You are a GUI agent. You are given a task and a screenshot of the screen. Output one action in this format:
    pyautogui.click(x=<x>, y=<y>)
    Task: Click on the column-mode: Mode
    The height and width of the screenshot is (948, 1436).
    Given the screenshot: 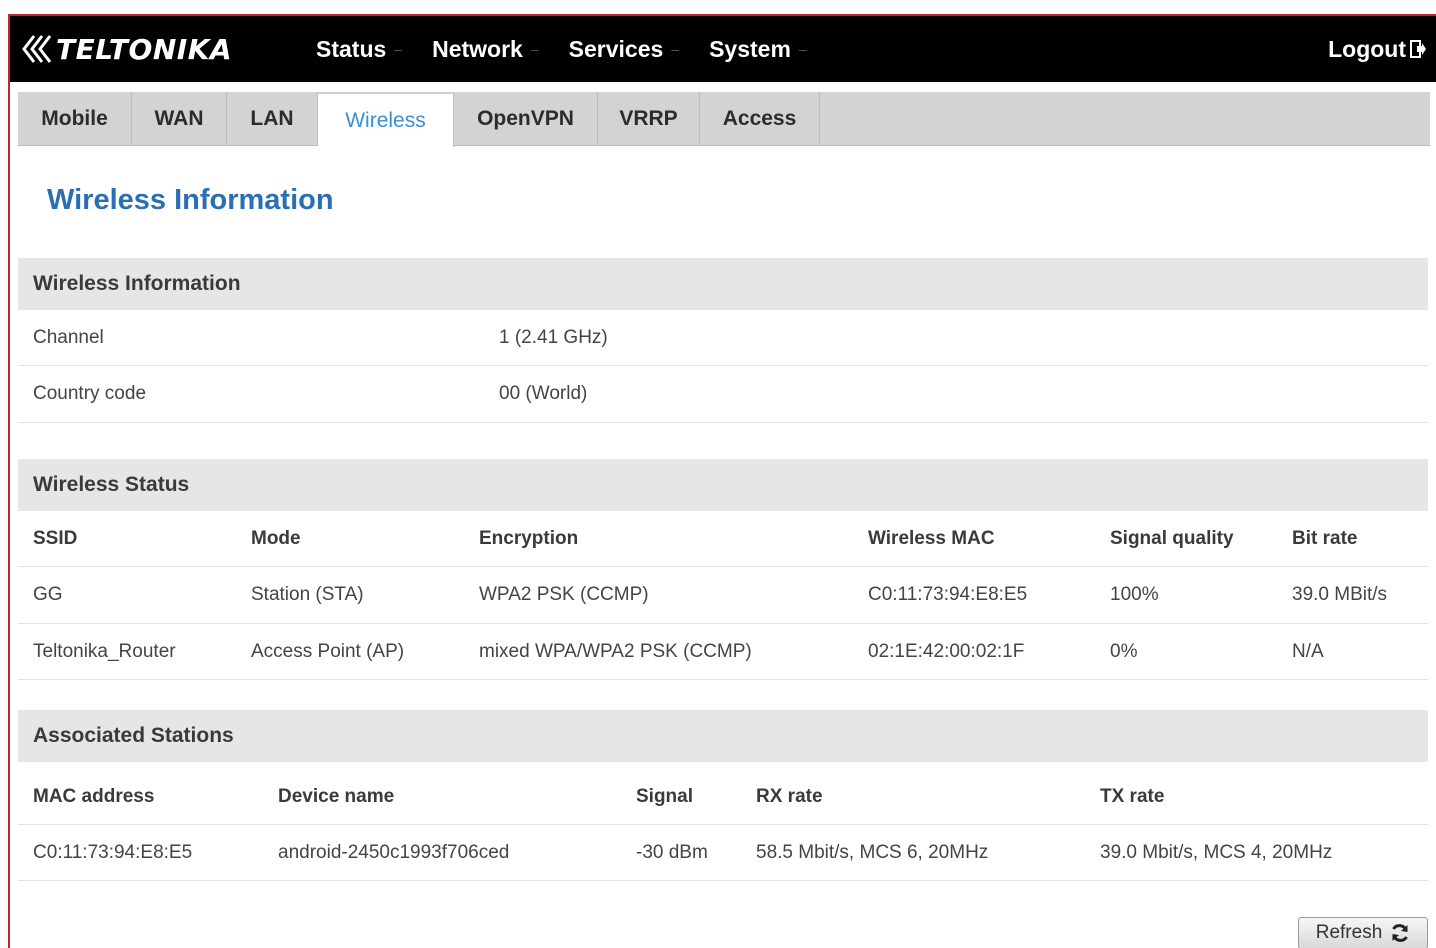 What is the action you would take?
    pyautogui.click(x=276, y=538)
    